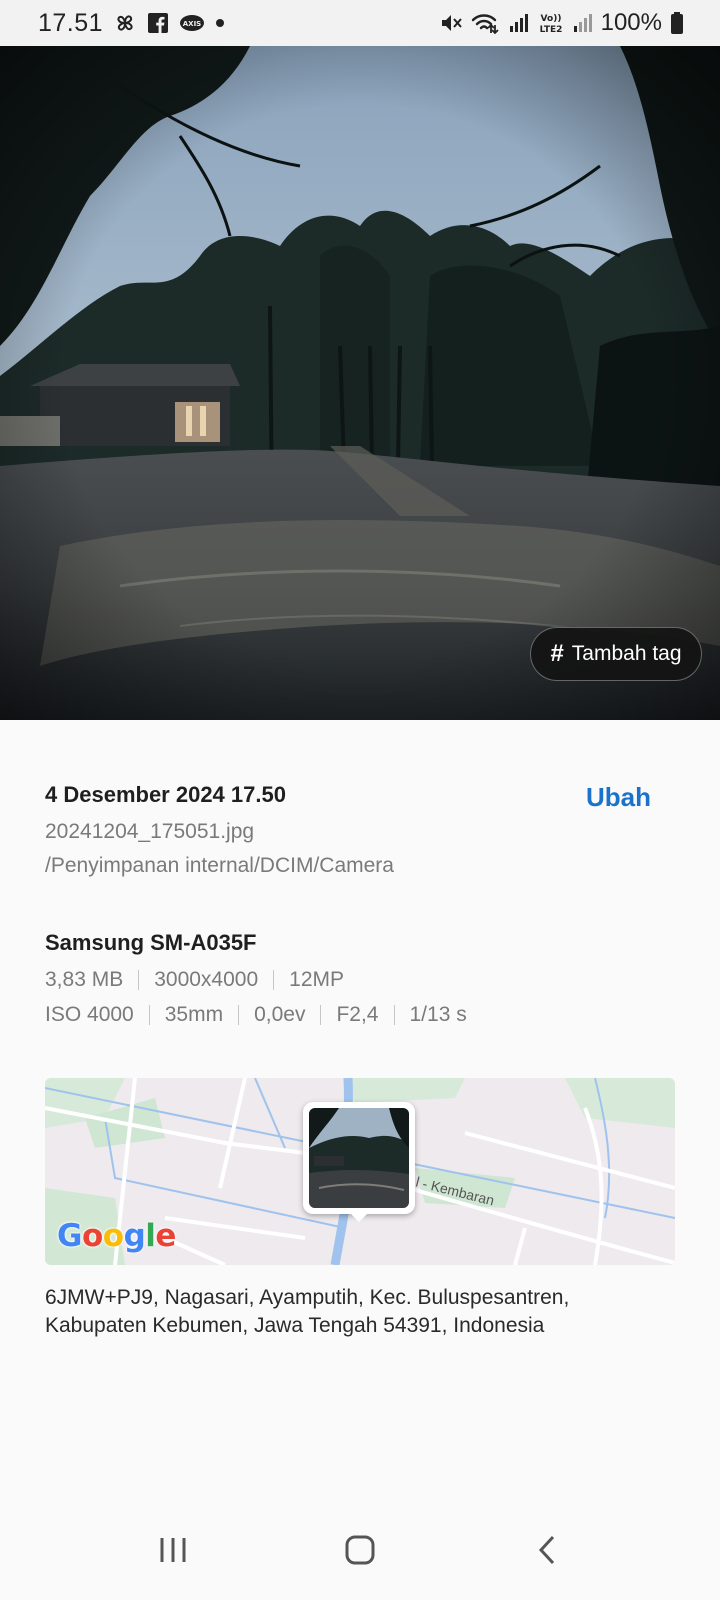 The height and width of the screenshot is (1600, 720). I want to click on home-button, so click(360, 1550).